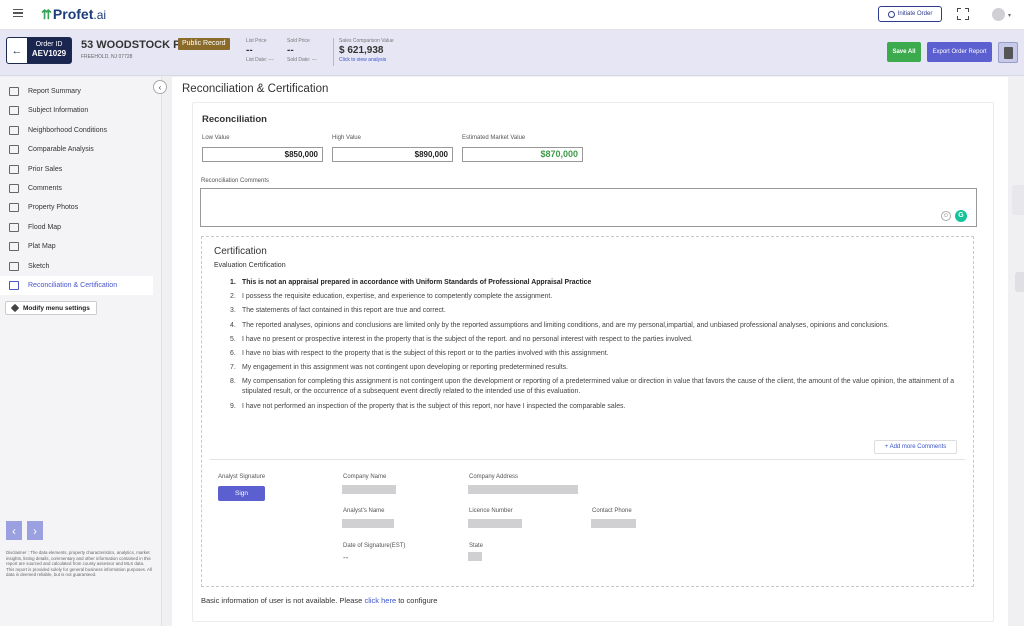  Describe the element at coordinates (160, 87) in the screenshot. I see `chevron-left-icon: ‹` at that location.